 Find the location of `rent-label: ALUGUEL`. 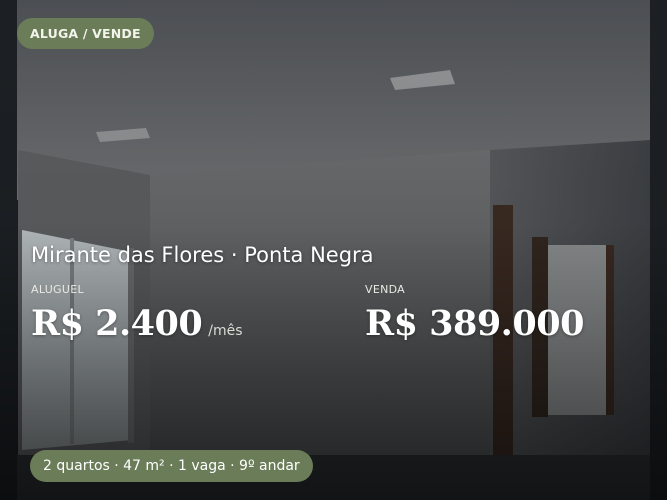

rent-label: ALUGUEL is located at coordinates (57, 289).